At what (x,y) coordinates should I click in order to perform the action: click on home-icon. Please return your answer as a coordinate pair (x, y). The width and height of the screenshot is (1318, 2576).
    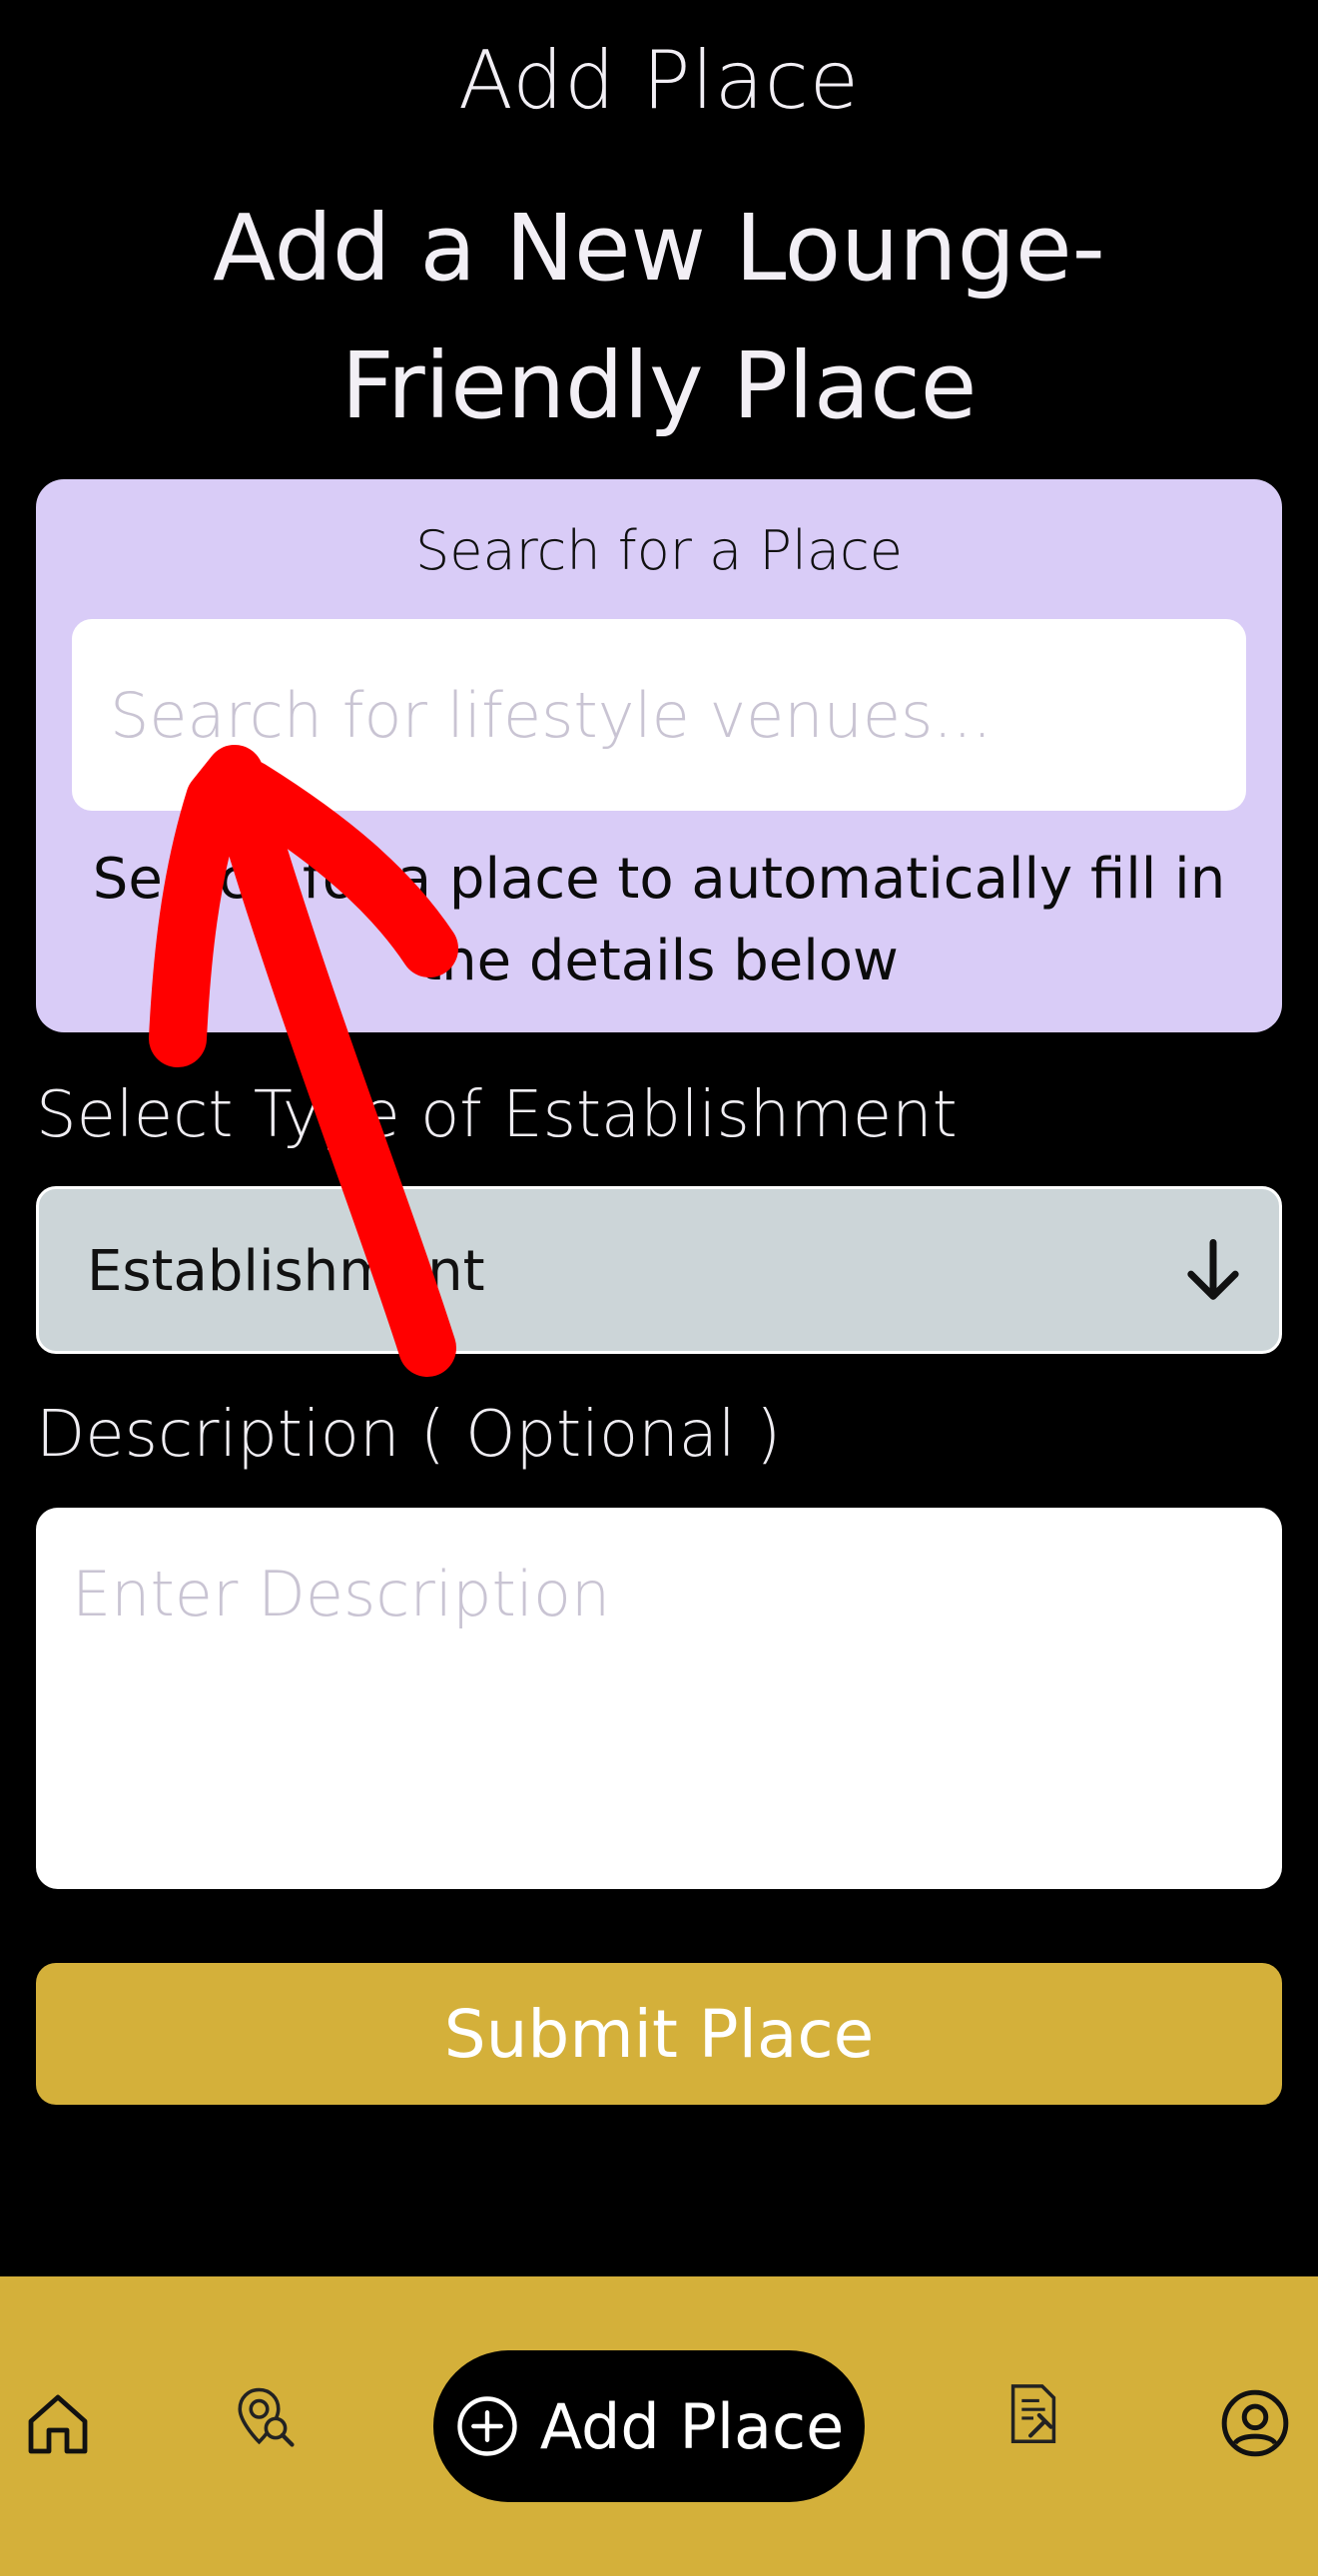
    Looking at the image, I should click on (58, 2424).